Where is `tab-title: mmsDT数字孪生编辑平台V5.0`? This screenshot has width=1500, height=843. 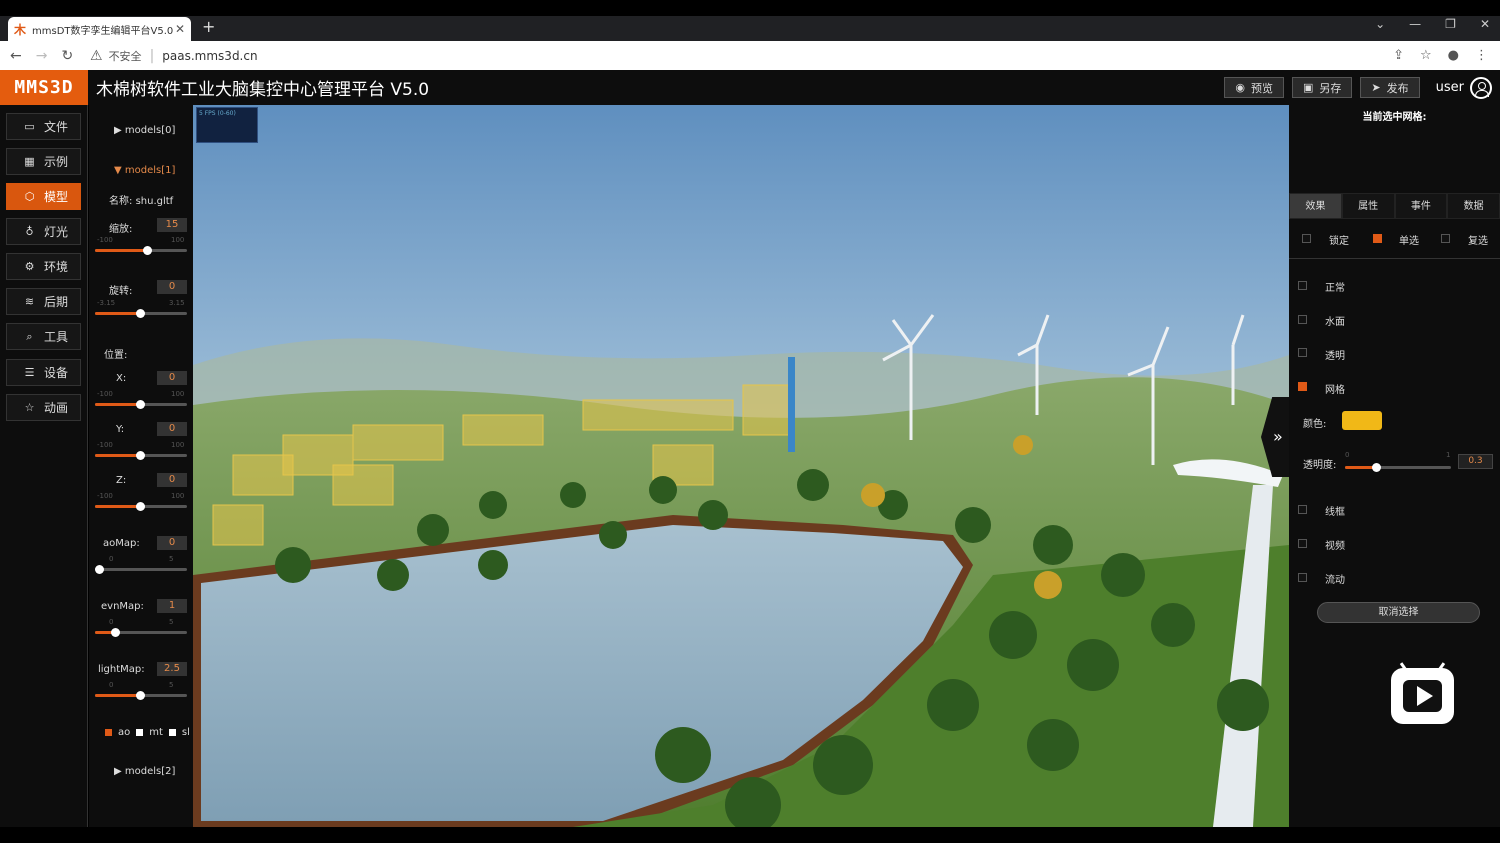 tab-title: mmsDT数字孪生编辑平台V5.0 is located at coordinates (103, 31).